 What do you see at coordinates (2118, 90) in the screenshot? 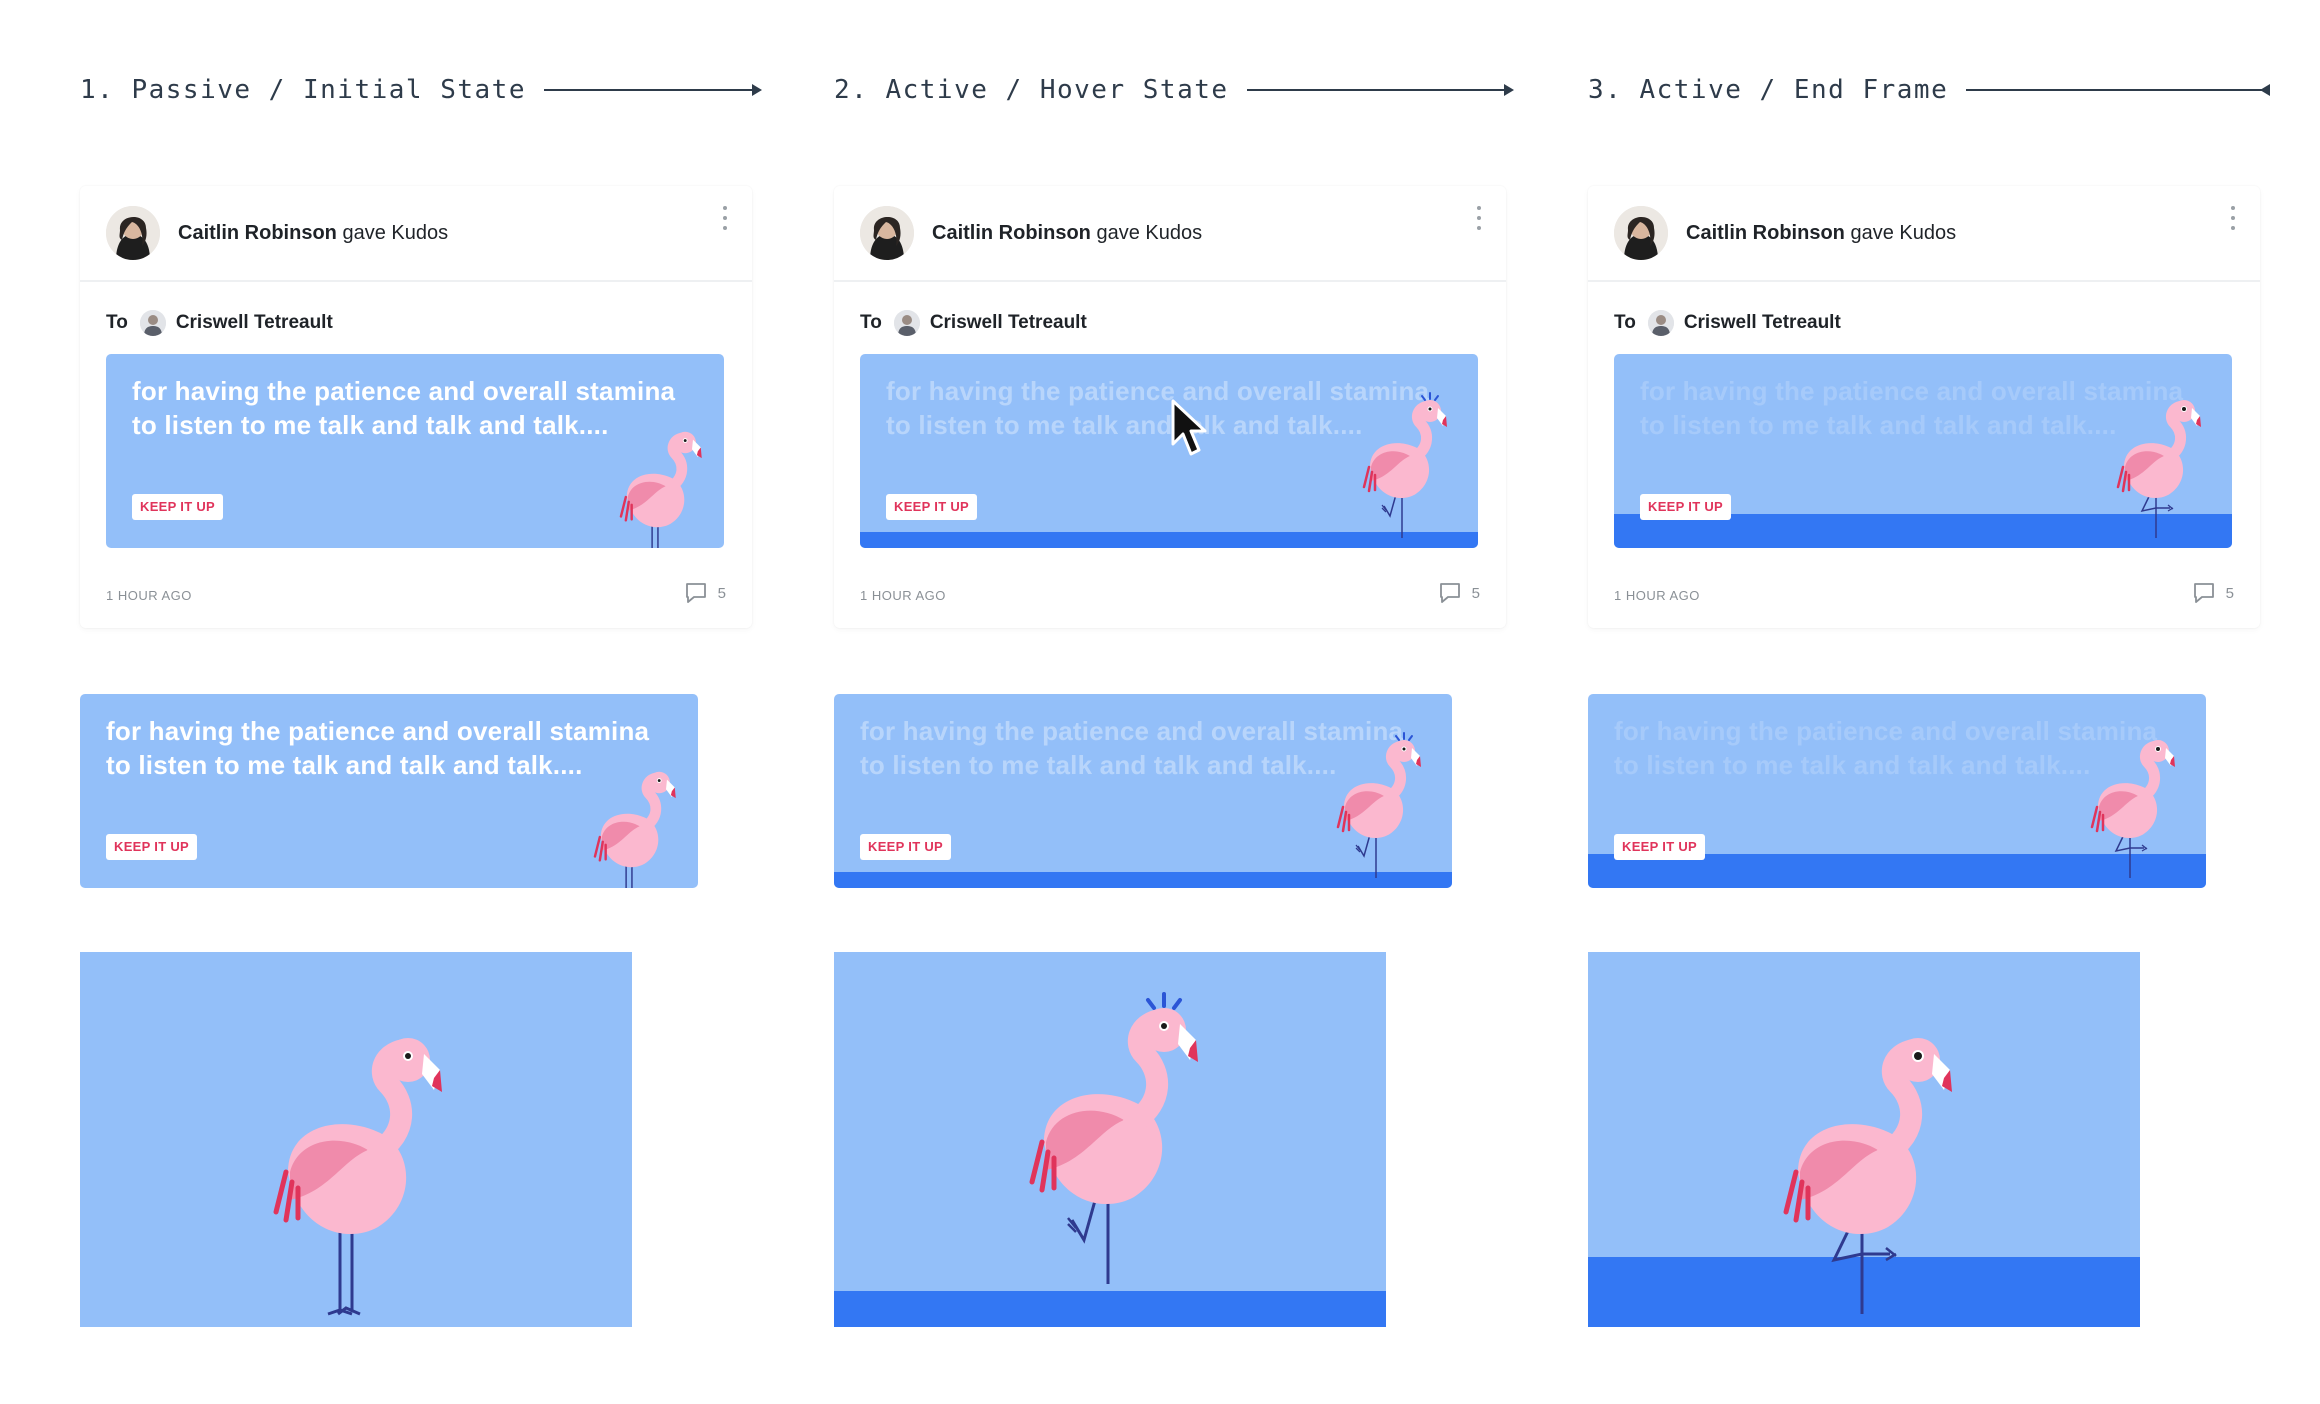
I see `arrow-left-icon` at bounding box center [2118, 90].